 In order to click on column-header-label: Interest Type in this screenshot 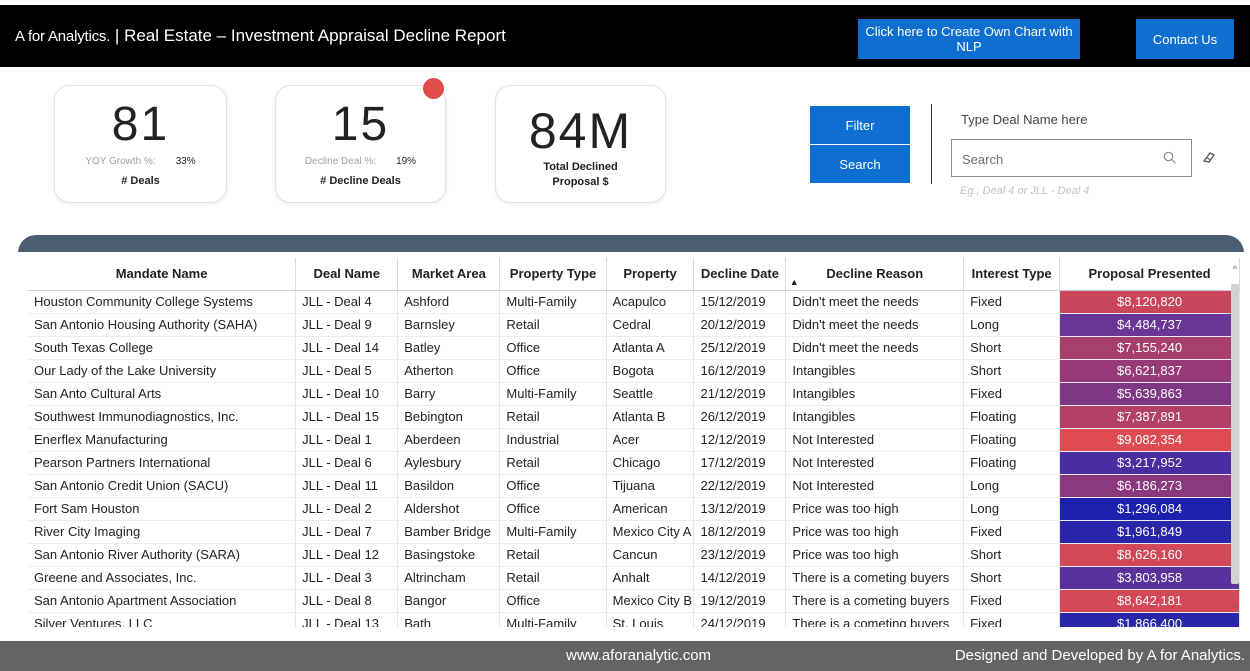, I will do `click(1011, 274)`.